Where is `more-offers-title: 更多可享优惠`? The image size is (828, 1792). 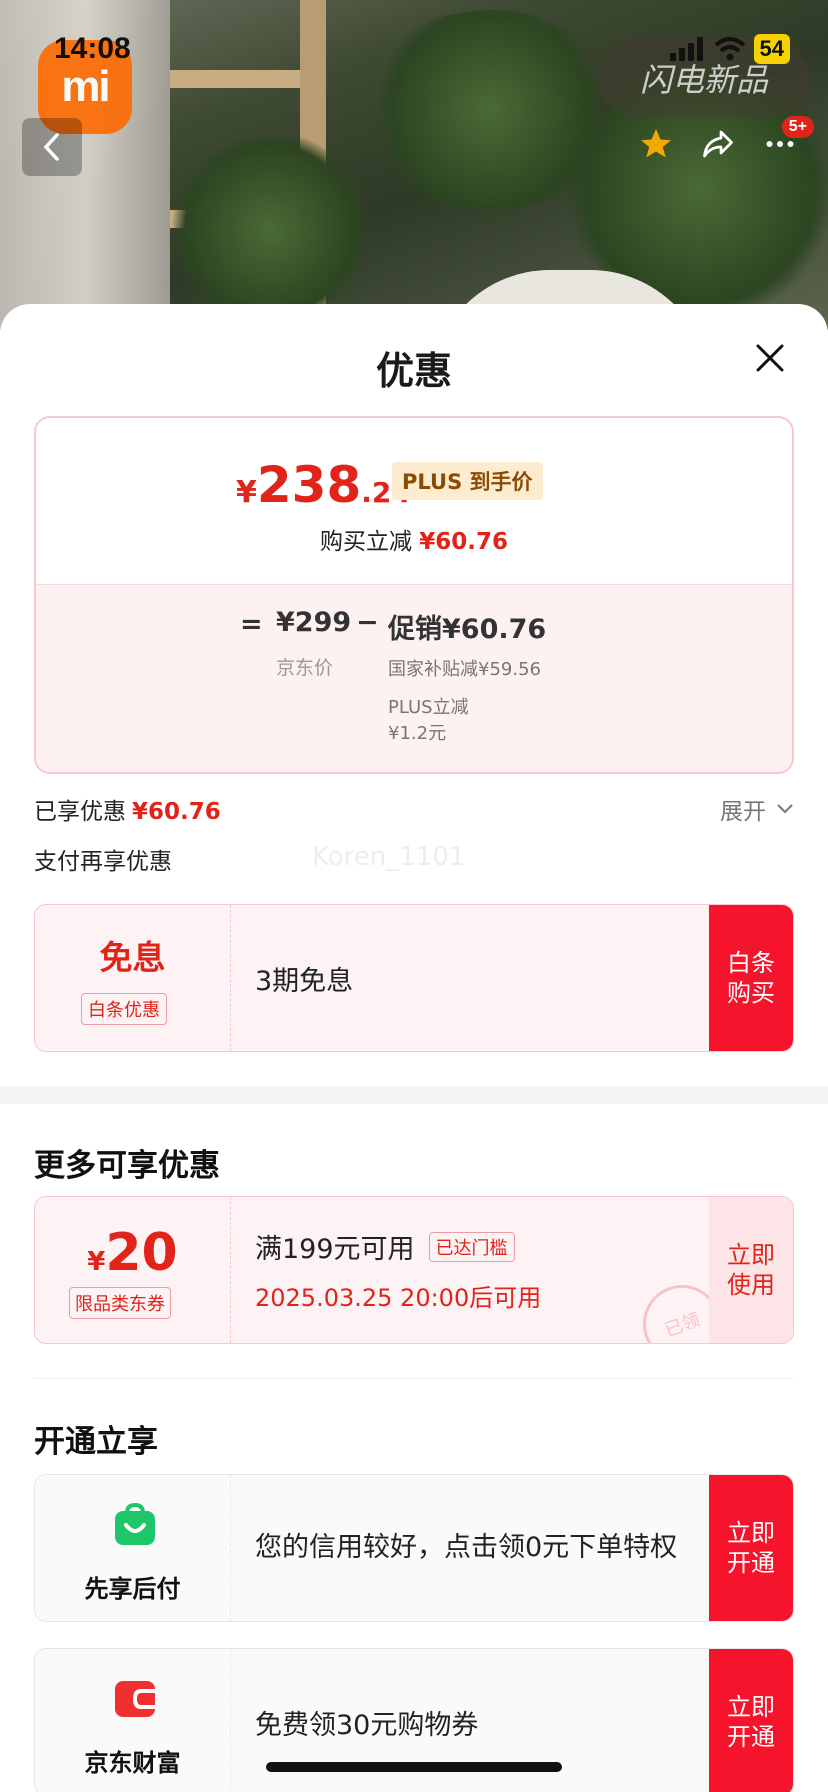
more-offers-title: 更多可享优惠 is located at coordinates (127, 1166).